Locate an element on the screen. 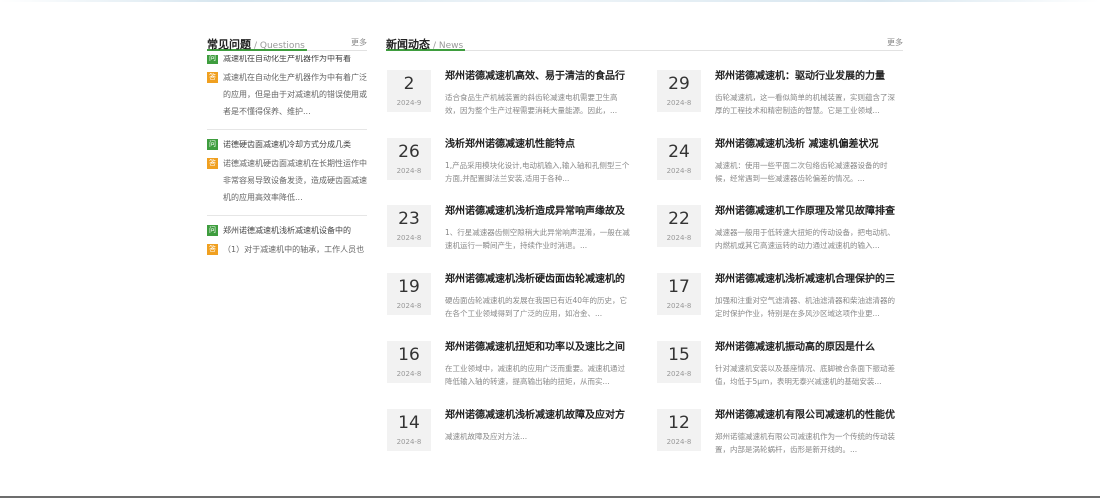 The height and width of the screenshot is (498, 1100). date-badge: 2 2024-9 is located at coordinates (409, 91).